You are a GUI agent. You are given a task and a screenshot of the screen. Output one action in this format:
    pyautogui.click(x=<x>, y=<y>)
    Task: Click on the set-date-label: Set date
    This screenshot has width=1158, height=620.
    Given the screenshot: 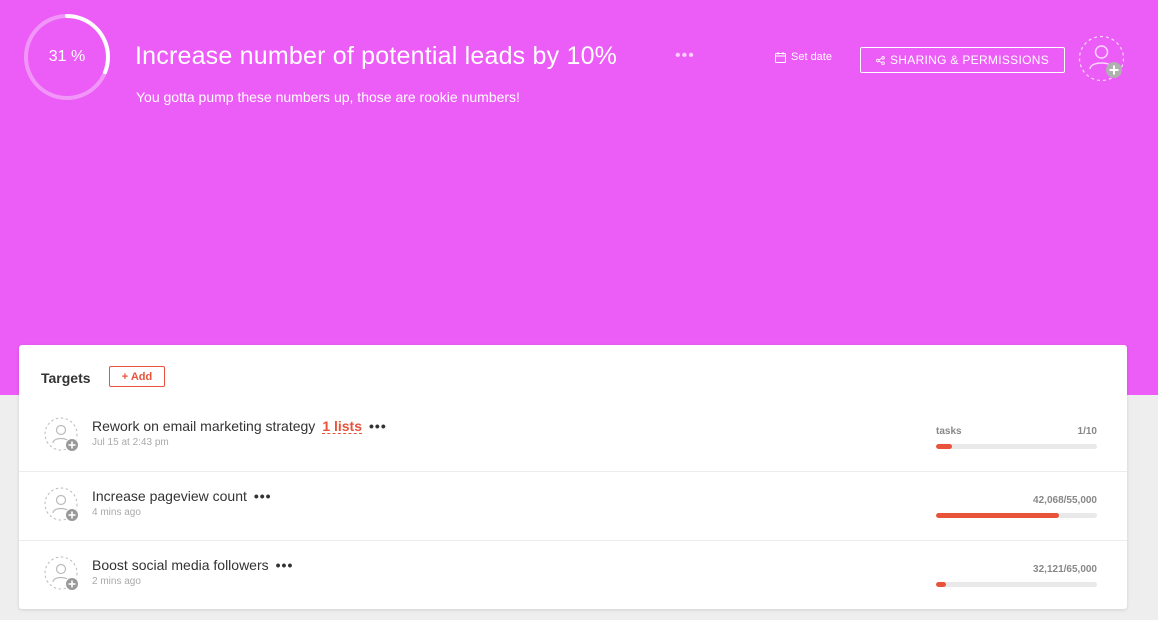 What is the action you would take?
    pyautogui.click(x=811, y=57)
    